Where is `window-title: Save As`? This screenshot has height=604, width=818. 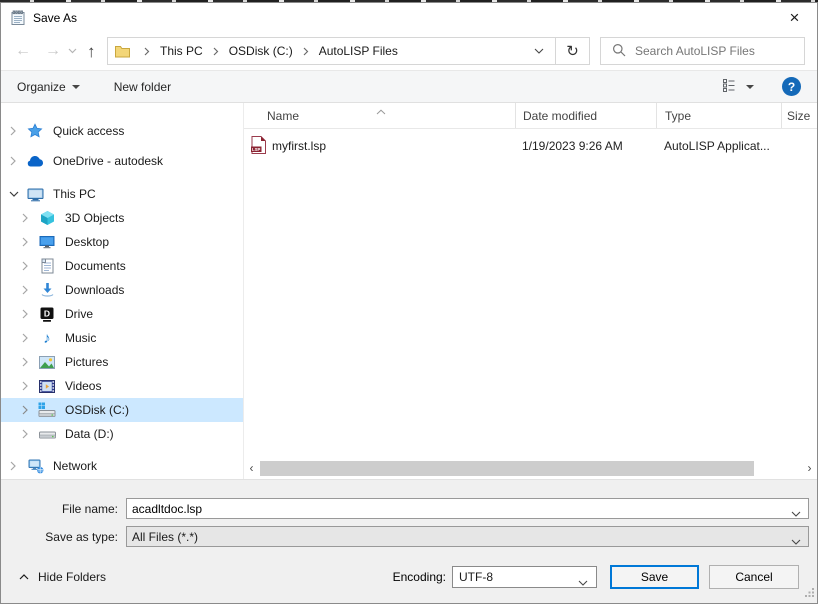
window-title: Save As is located at coordinates (55, 17).